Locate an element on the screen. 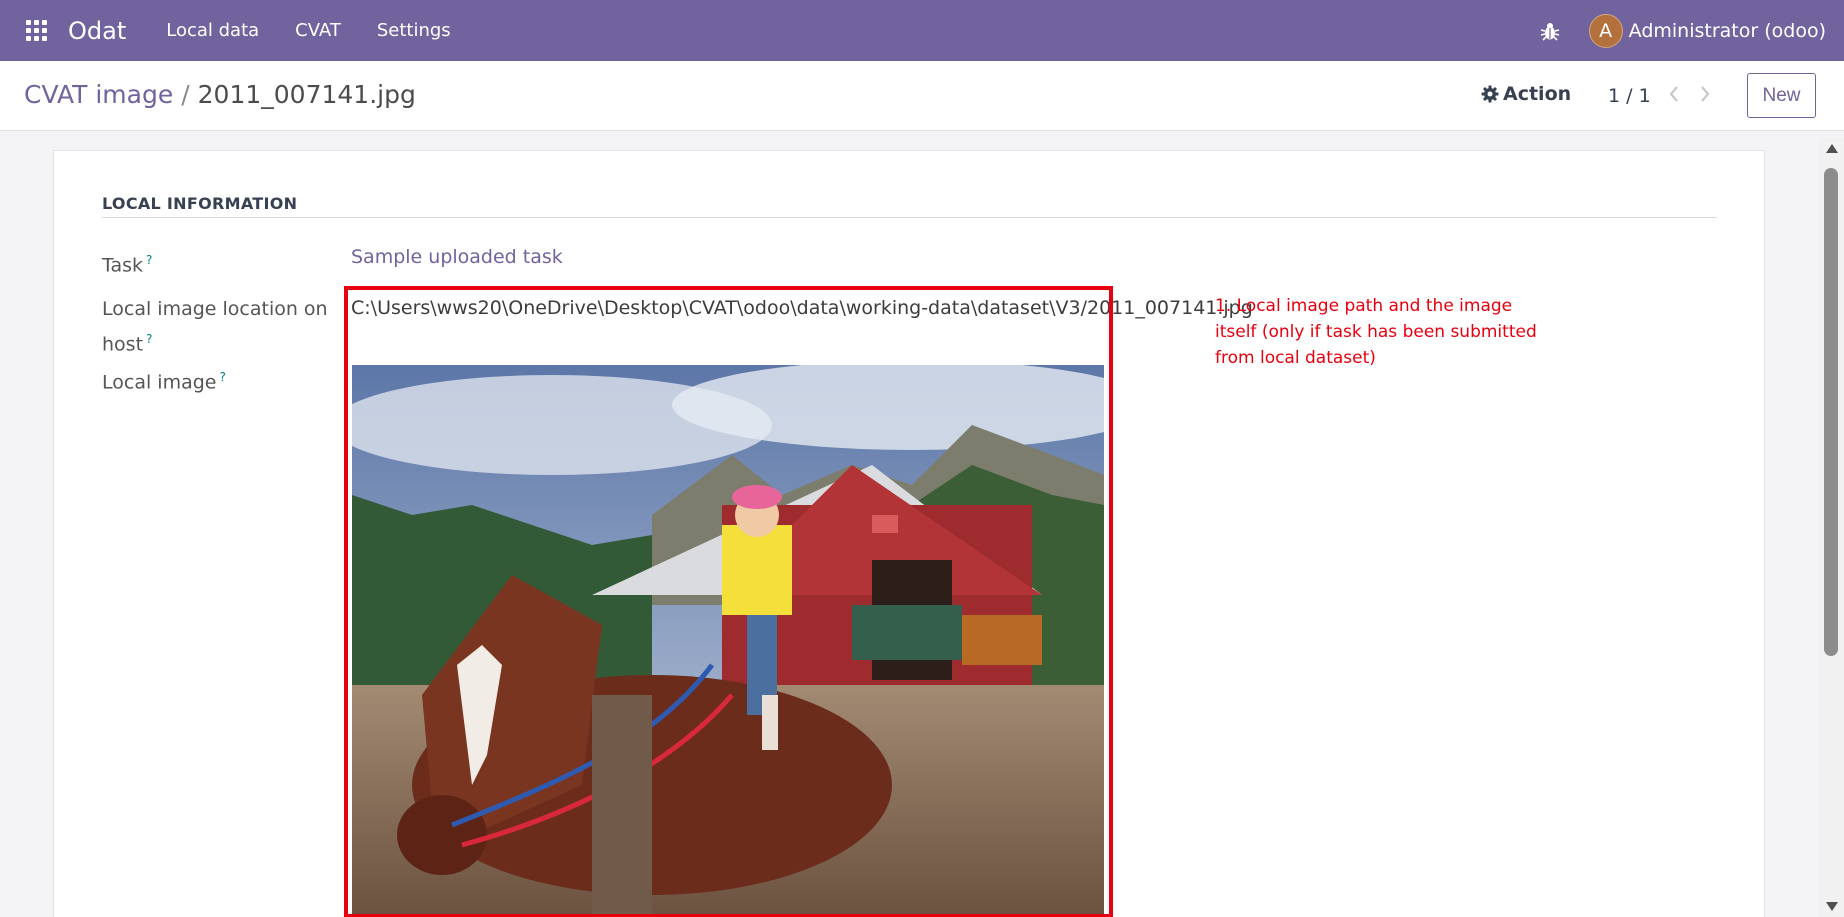 This screenshot has width=1844, height=917. task-label-text: Task is located at coordinates (123, 265).